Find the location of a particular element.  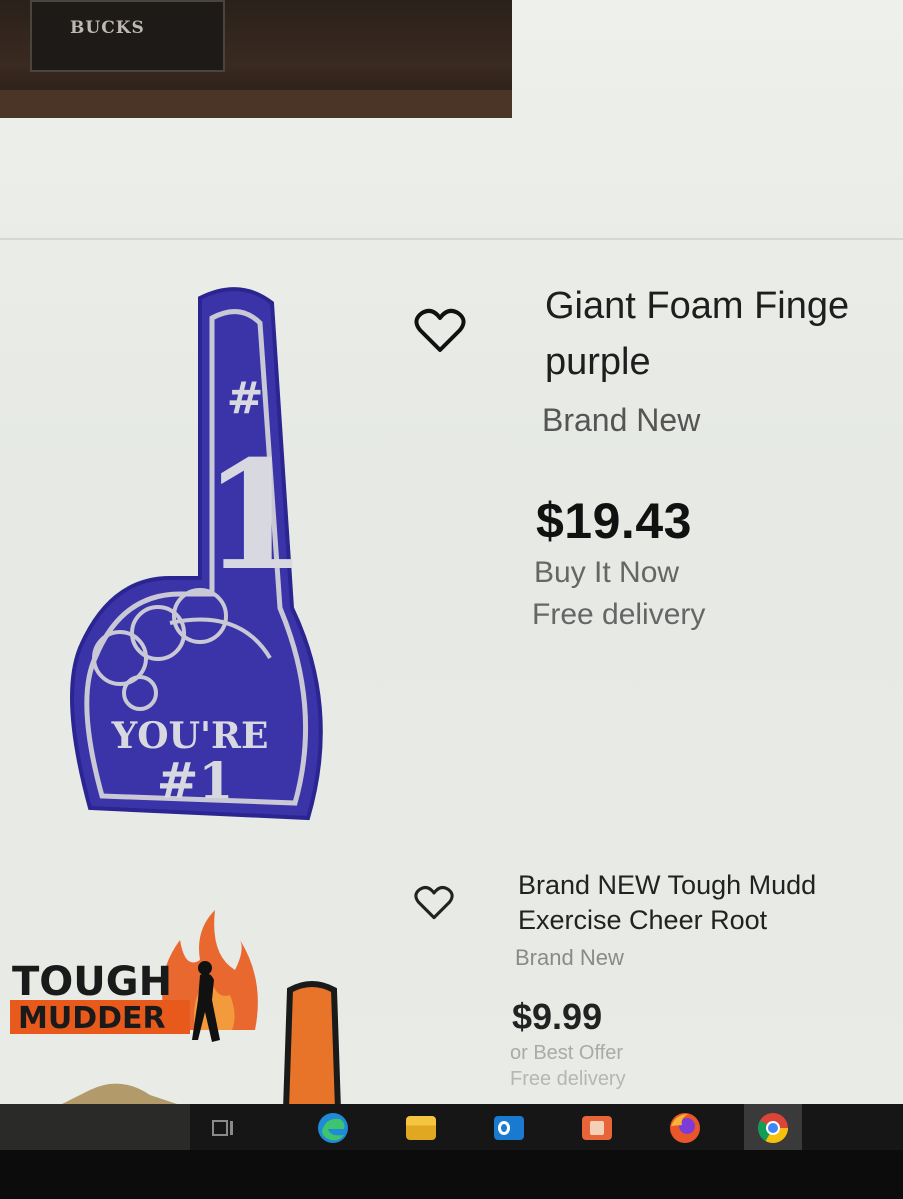

edge-icon is located at coordinates (333, 1128).